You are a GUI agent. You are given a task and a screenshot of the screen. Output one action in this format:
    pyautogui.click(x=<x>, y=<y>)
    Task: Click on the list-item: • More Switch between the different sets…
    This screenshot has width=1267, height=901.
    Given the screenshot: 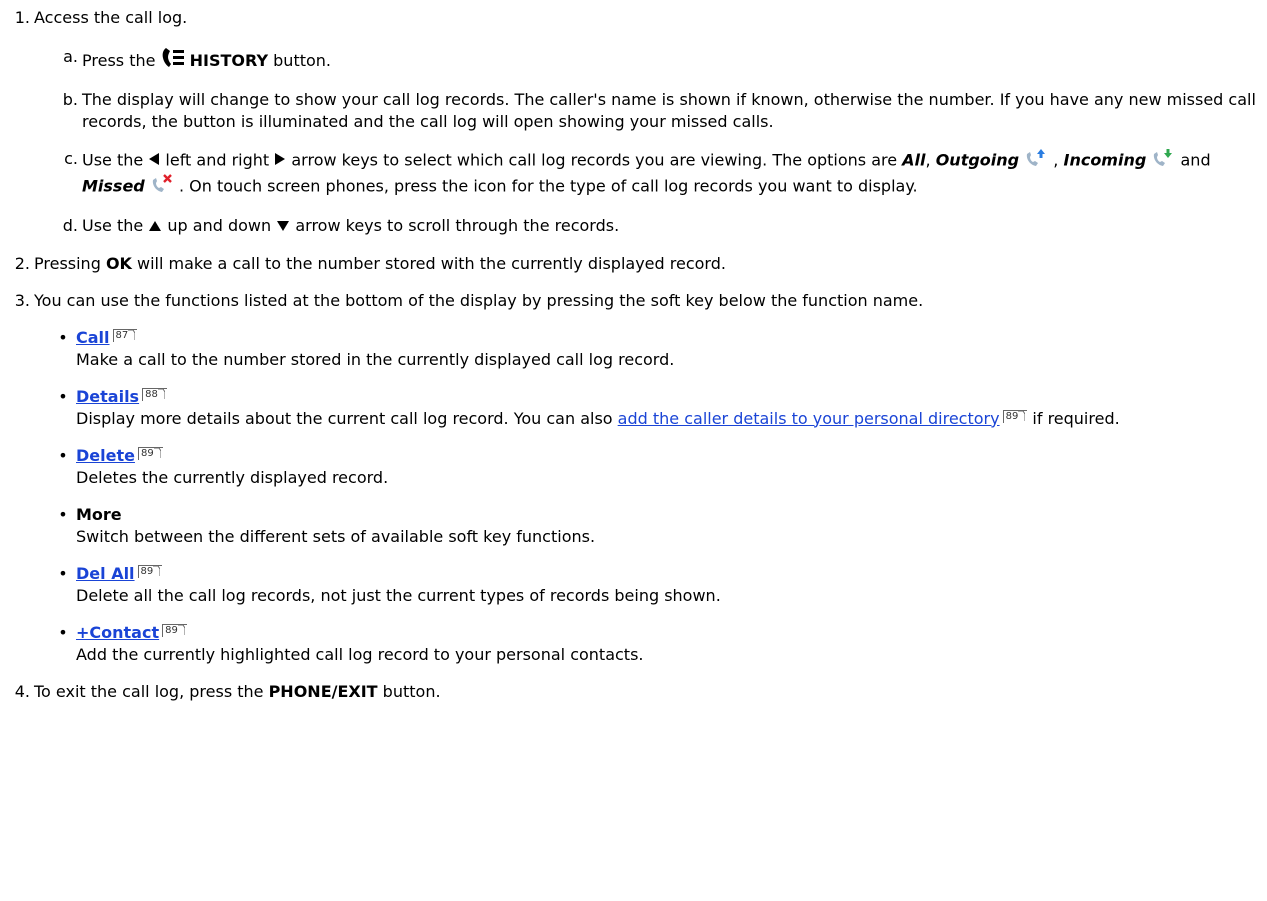 What is the action you would take?
    pyautogui.click(x=327, y=525)
    